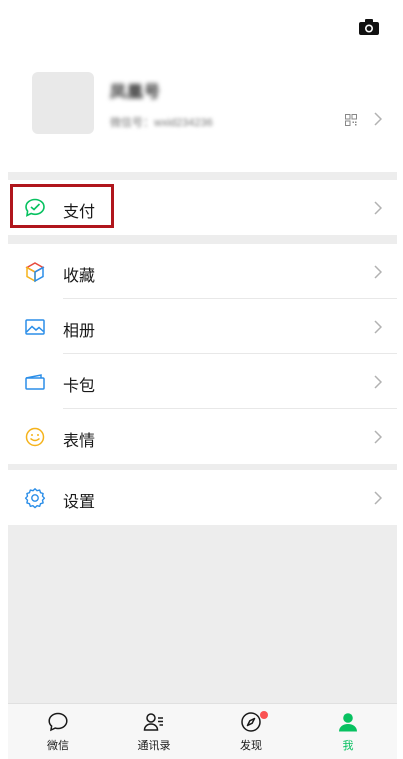  Describe the element at coordinates (35, 382) in the screenshot. I see `card-wallet-icon` at that location.